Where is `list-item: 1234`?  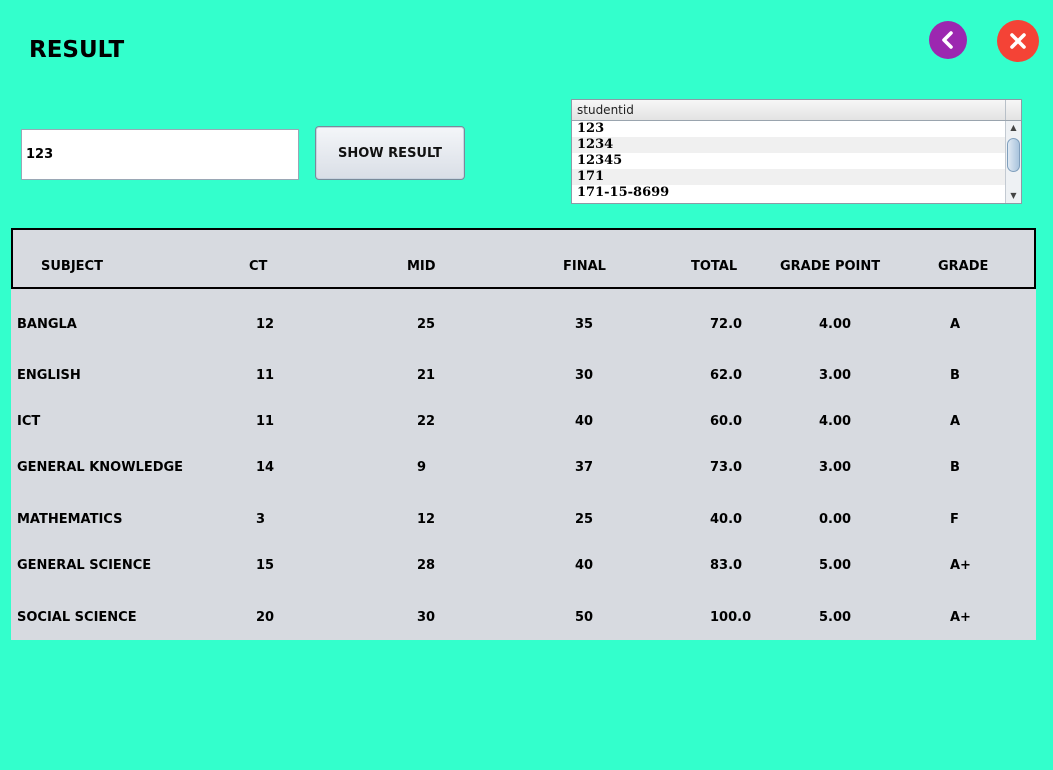
list-item: 1234 is located at coordinates (788, 145).